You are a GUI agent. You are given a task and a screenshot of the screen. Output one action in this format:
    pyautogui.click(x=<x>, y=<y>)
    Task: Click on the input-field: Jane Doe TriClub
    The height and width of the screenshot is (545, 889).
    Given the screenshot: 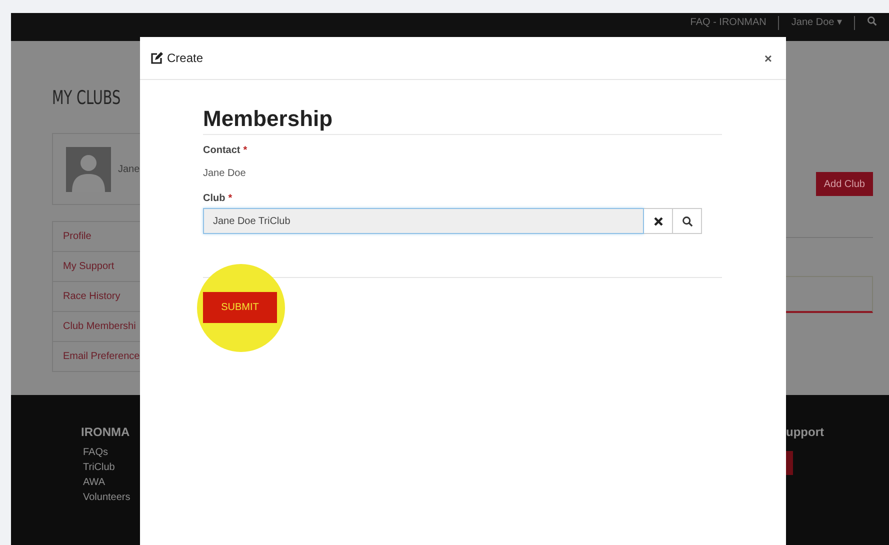 What is the action you would take?
    pyautogui.click(x=423, y=221)
    